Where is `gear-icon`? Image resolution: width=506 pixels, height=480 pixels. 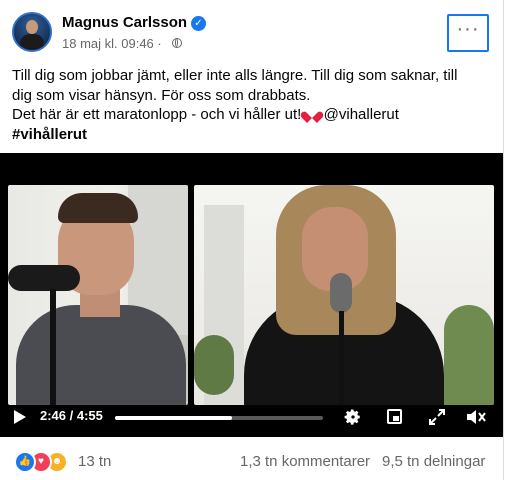
gear-icon is located at coordinates (353, 417).